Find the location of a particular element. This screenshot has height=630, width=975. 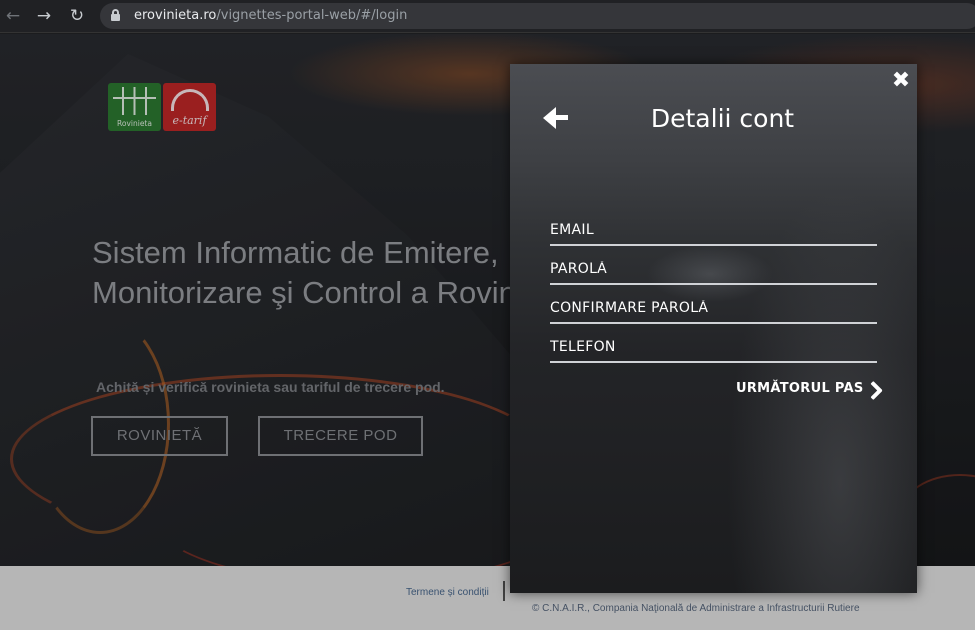

password-input is located at coordinates (713, 269).